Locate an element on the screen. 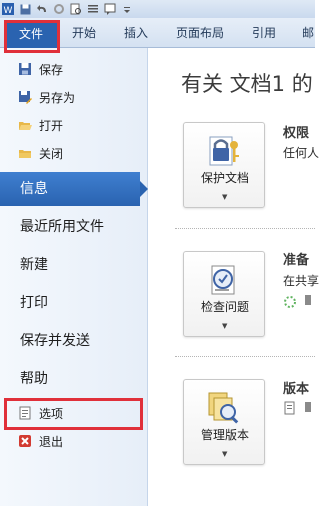 The height and width of the screenshot is (506, 320). loading-spinner-icon is located at coordinates (290, 301).